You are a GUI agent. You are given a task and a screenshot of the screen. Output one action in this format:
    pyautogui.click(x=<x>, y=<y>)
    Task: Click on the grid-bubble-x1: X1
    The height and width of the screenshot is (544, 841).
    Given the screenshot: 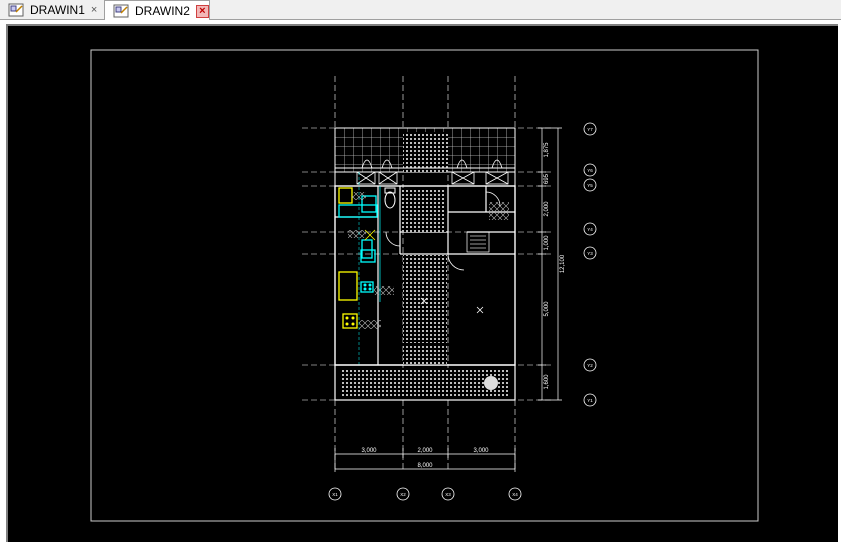 What is the action you would take?
    pyautogui.click(x=335, y=494)
    